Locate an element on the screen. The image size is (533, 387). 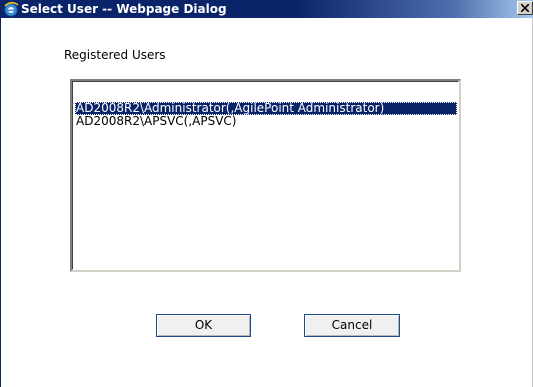
ok-button: OK is located at coordinates (203, 325).